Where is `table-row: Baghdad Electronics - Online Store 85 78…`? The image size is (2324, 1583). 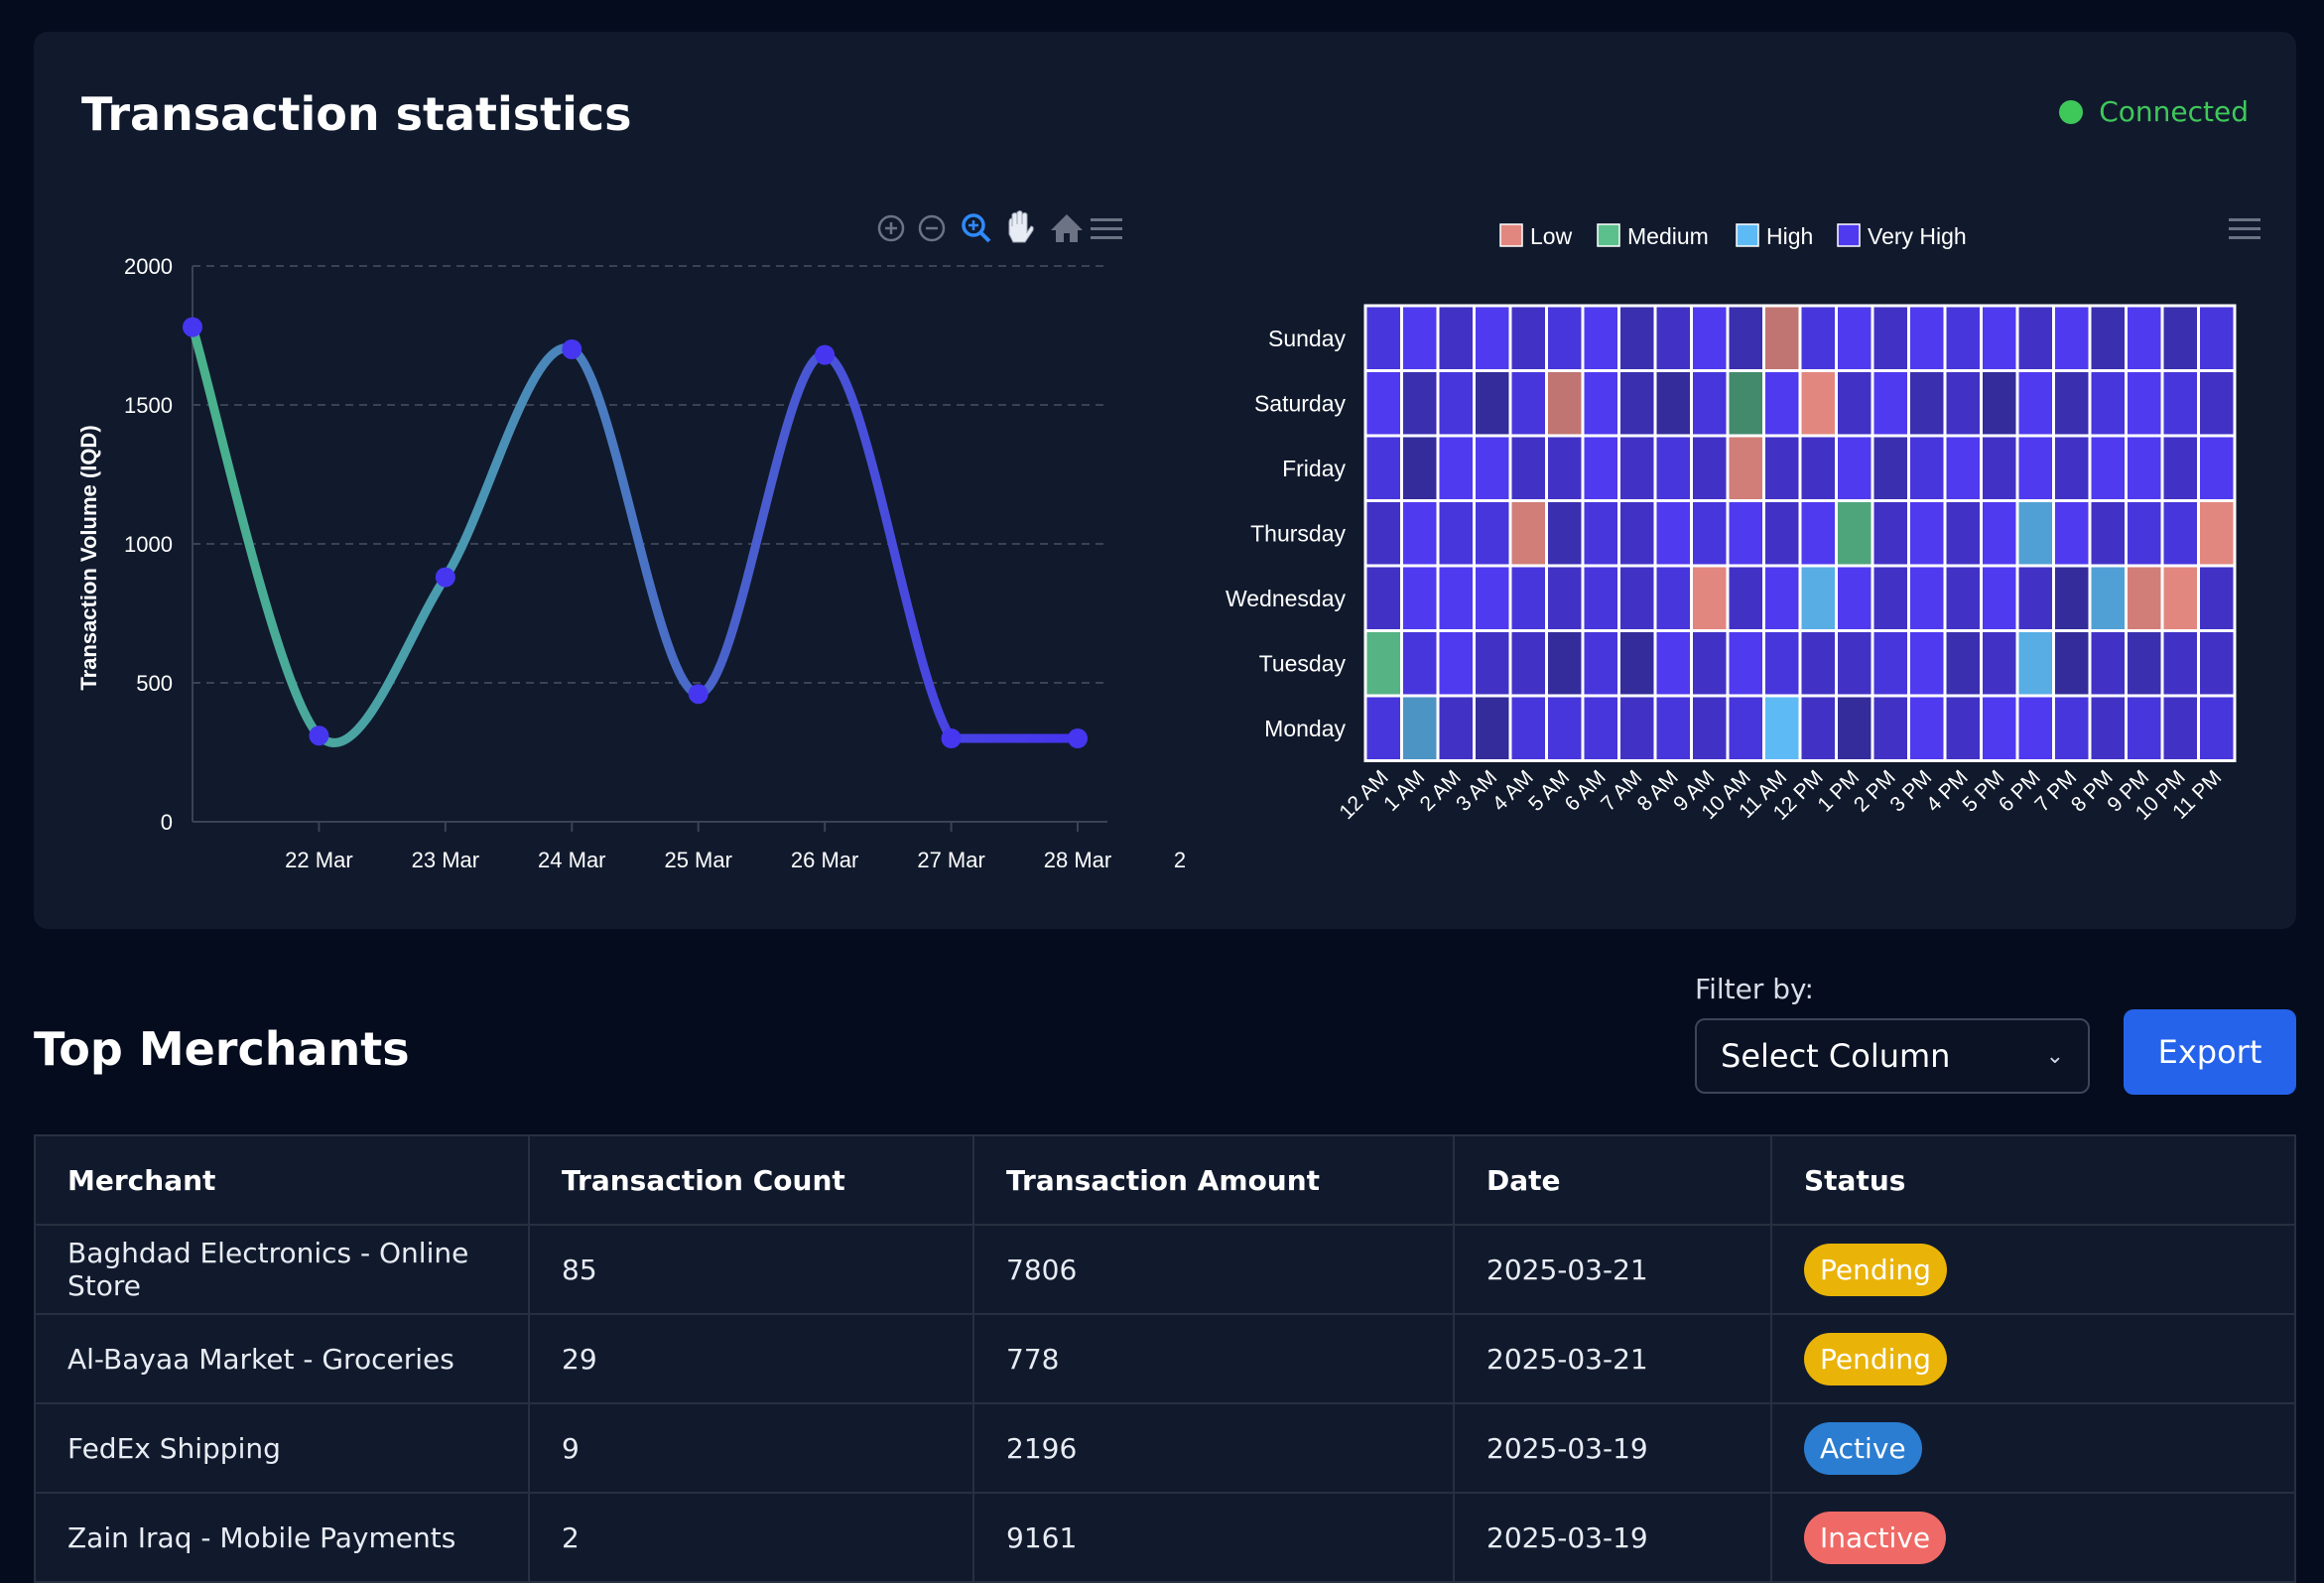 table-row: Baghdad Electronics - Online Store 85 78… is located at coordinates (1165, 1269).